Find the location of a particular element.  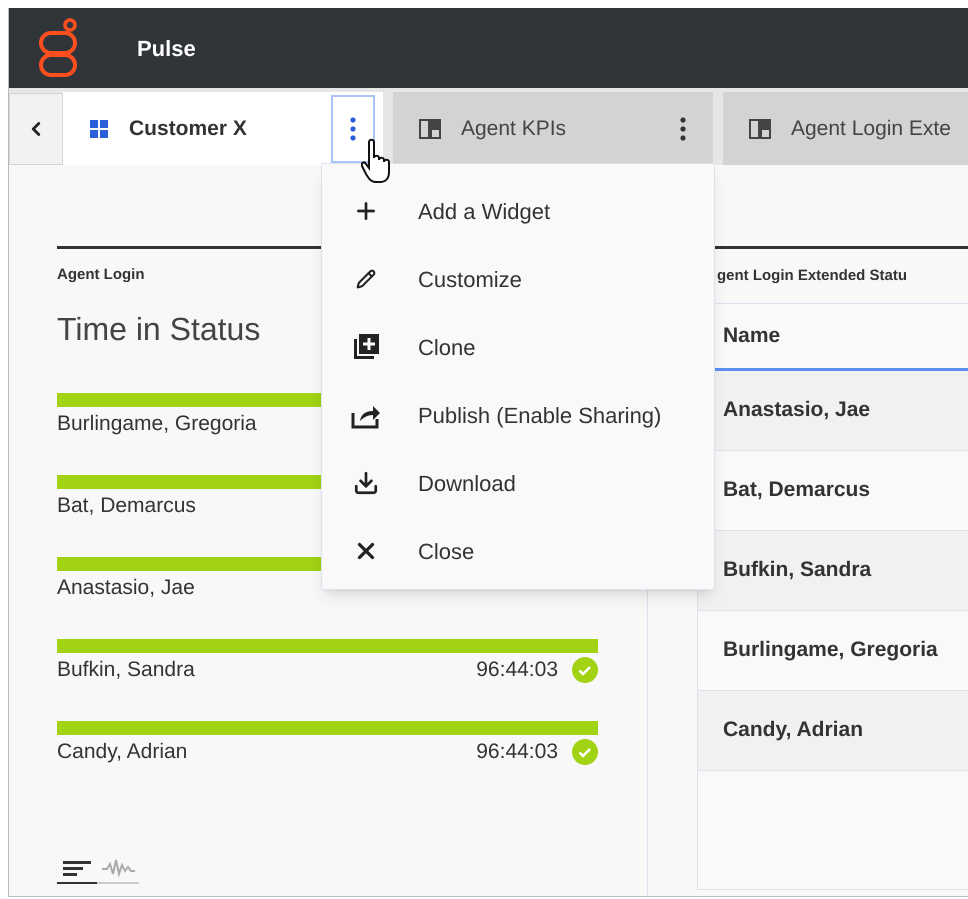

menu-item-label: Clone is located at coordinates (447, 348).